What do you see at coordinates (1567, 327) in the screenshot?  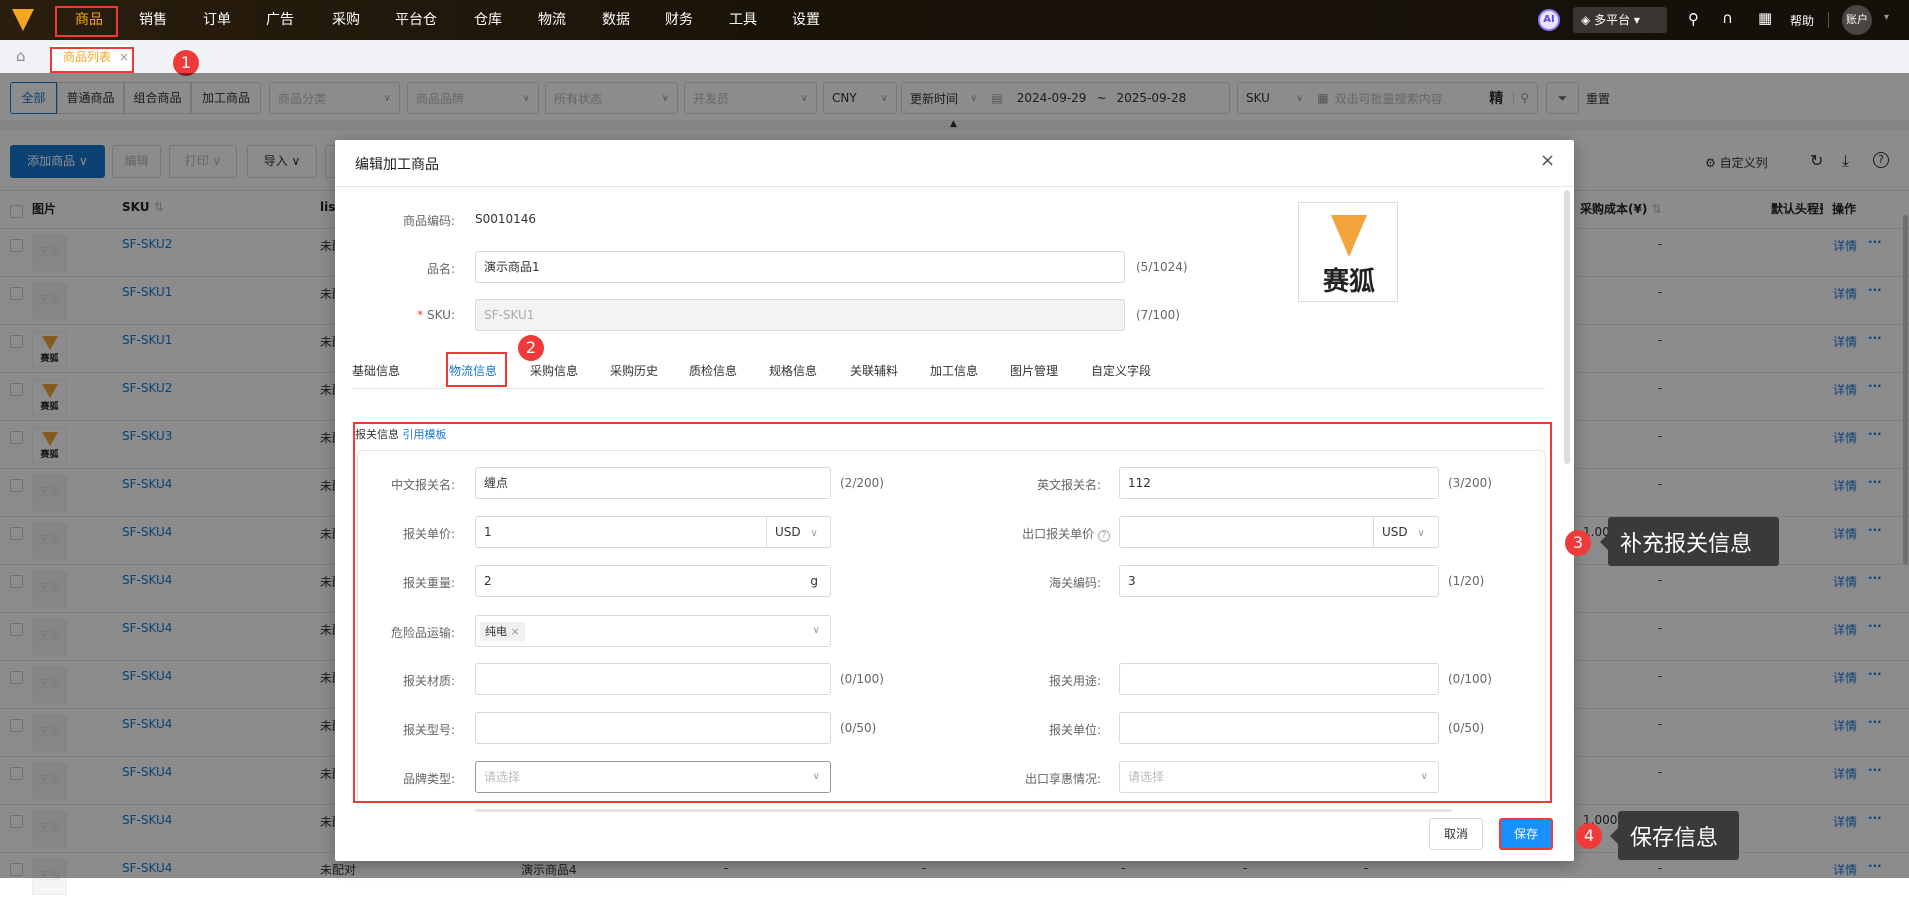 I see `dialog-scrollbar` at bounding box center [1567, 327].